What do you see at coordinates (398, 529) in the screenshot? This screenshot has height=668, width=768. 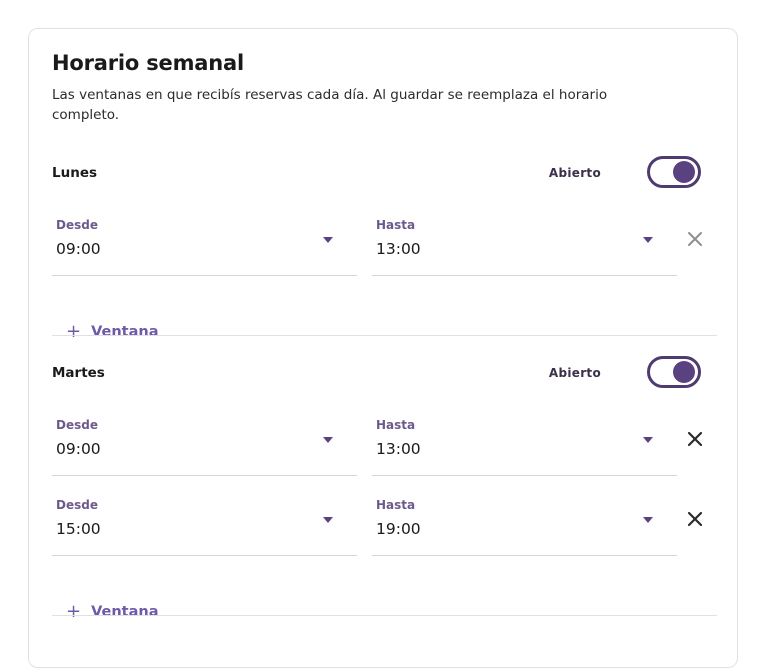 I see `to-value: 19:00` at bounding box center [398, 529].